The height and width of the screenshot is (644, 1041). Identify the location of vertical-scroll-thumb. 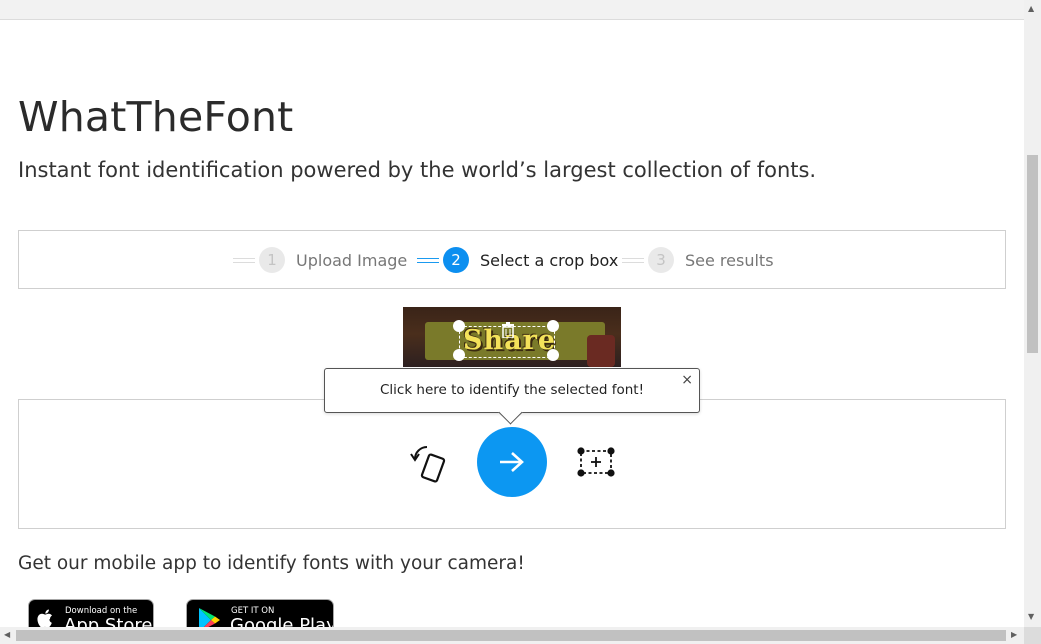
(1032, 254).